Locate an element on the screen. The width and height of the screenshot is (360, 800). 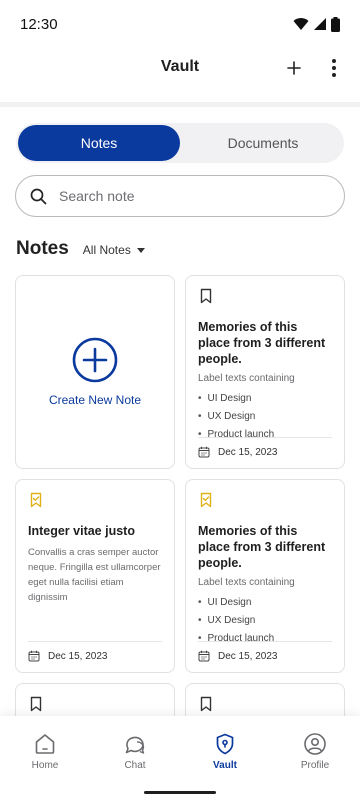
app-bar: Vault is located at coordinates (180, 68).